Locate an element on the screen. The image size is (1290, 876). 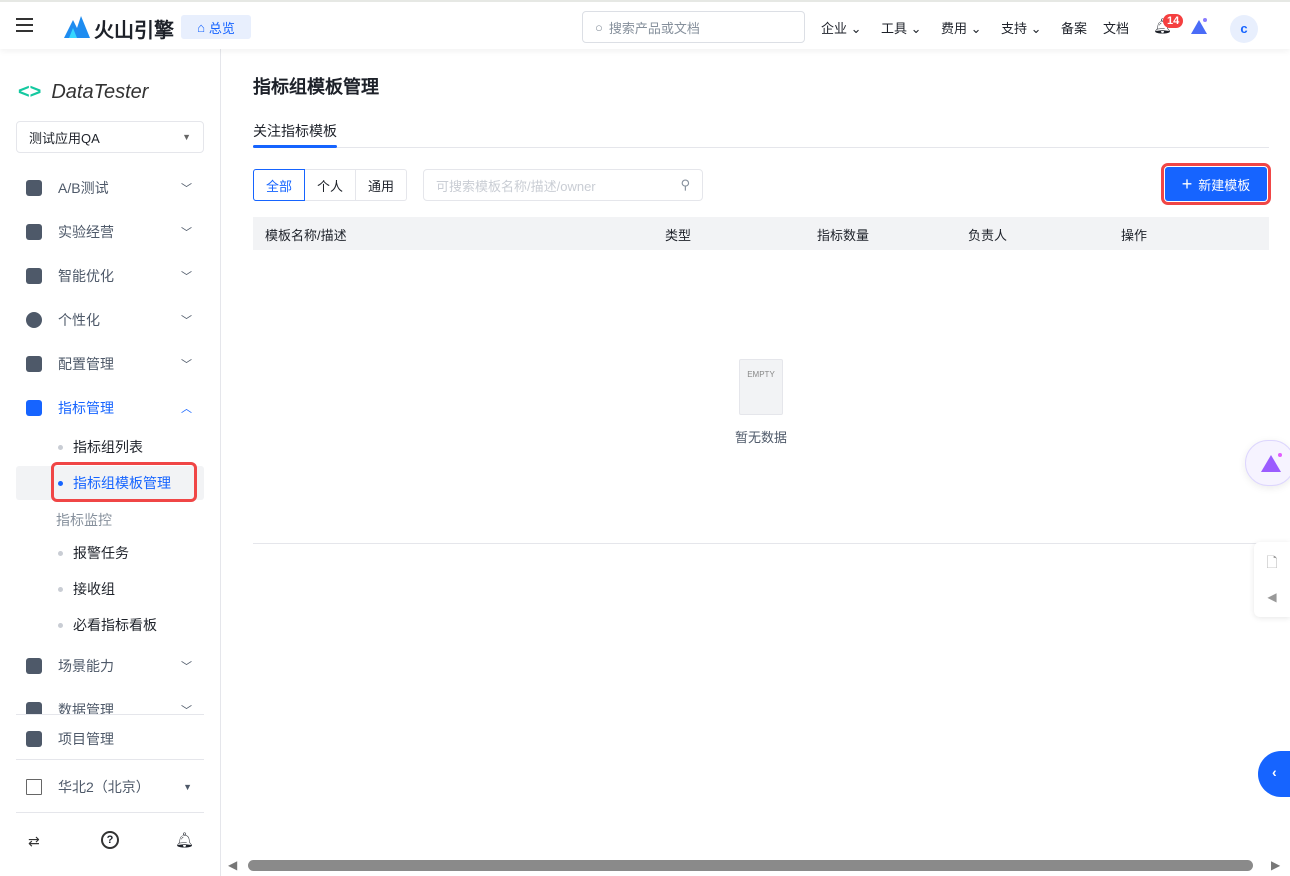
menu-metrics: 指标管理 ︿ is located at coordinates (110, 408).